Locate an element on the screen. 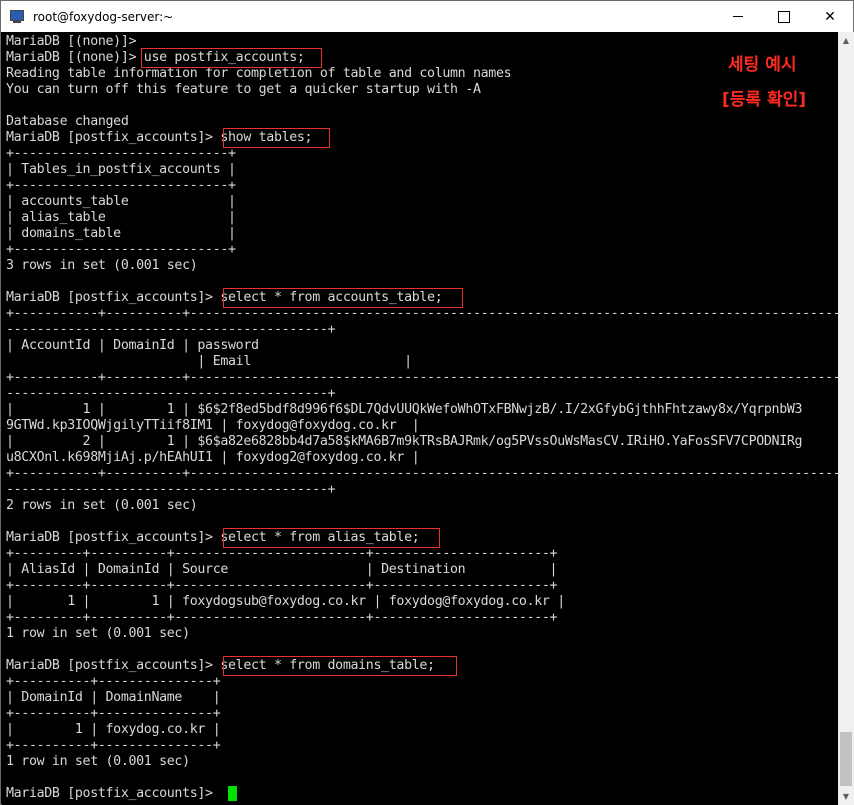  annotation-title: 세팅 예시 is located at coordinates (762, 65).